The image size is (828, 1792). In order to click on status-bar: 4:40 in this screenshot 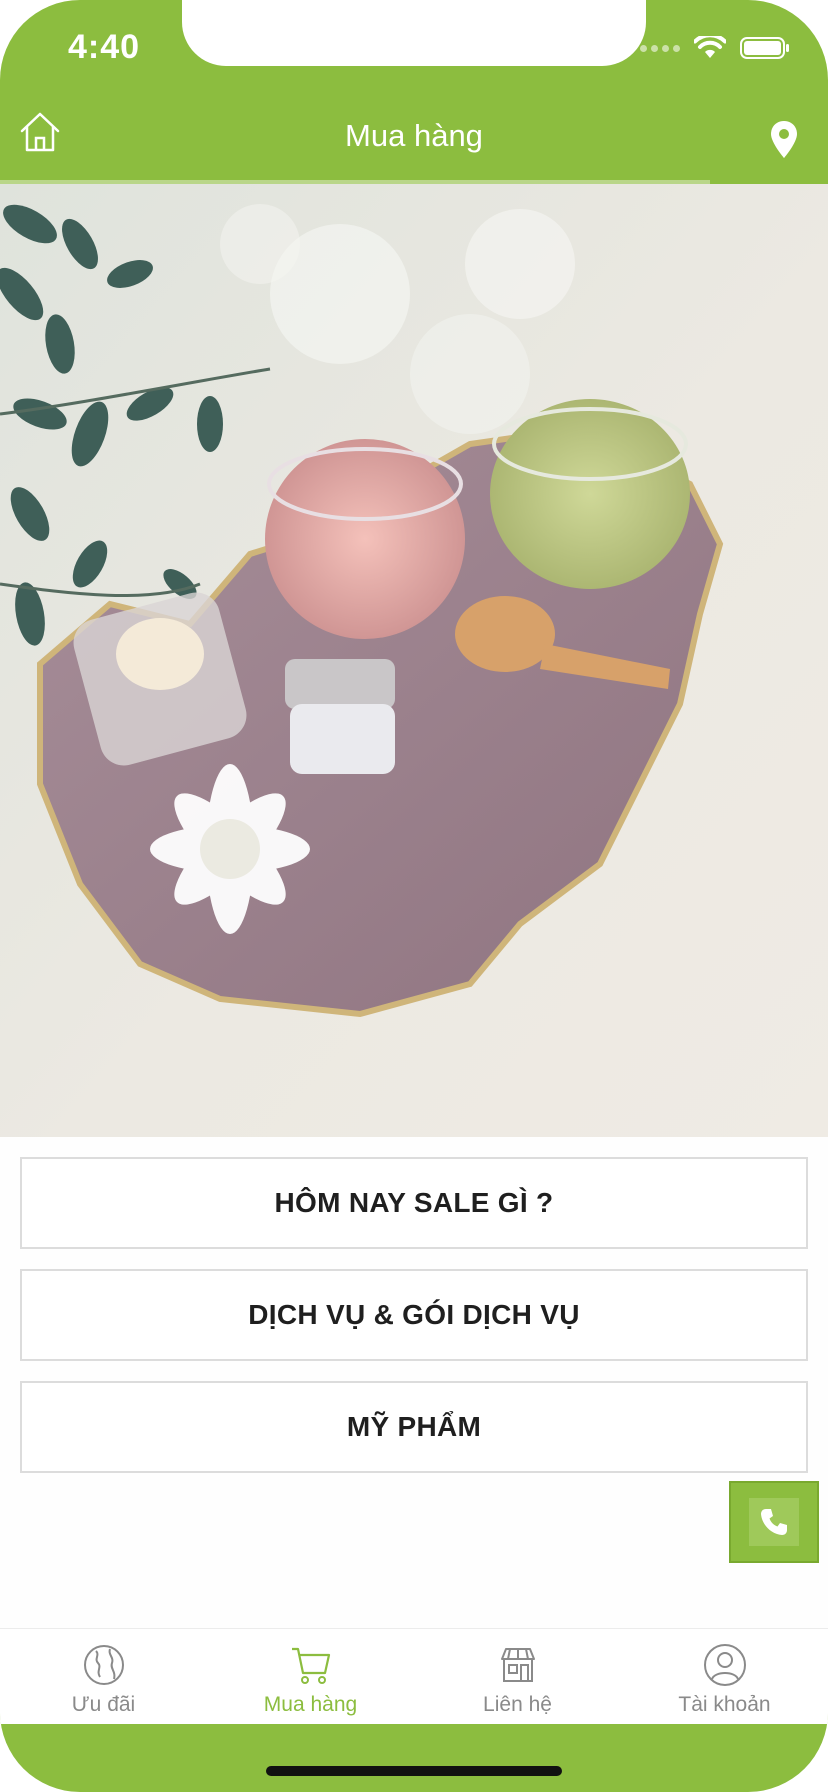, I will do `click(414, 50)`.